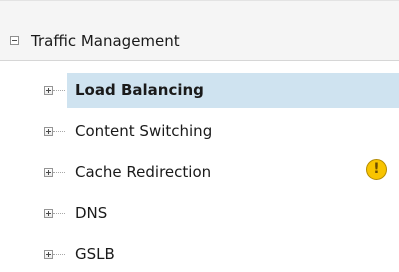  I want to click on selected-row-highlight: Load Balancing, so click(233, 90).